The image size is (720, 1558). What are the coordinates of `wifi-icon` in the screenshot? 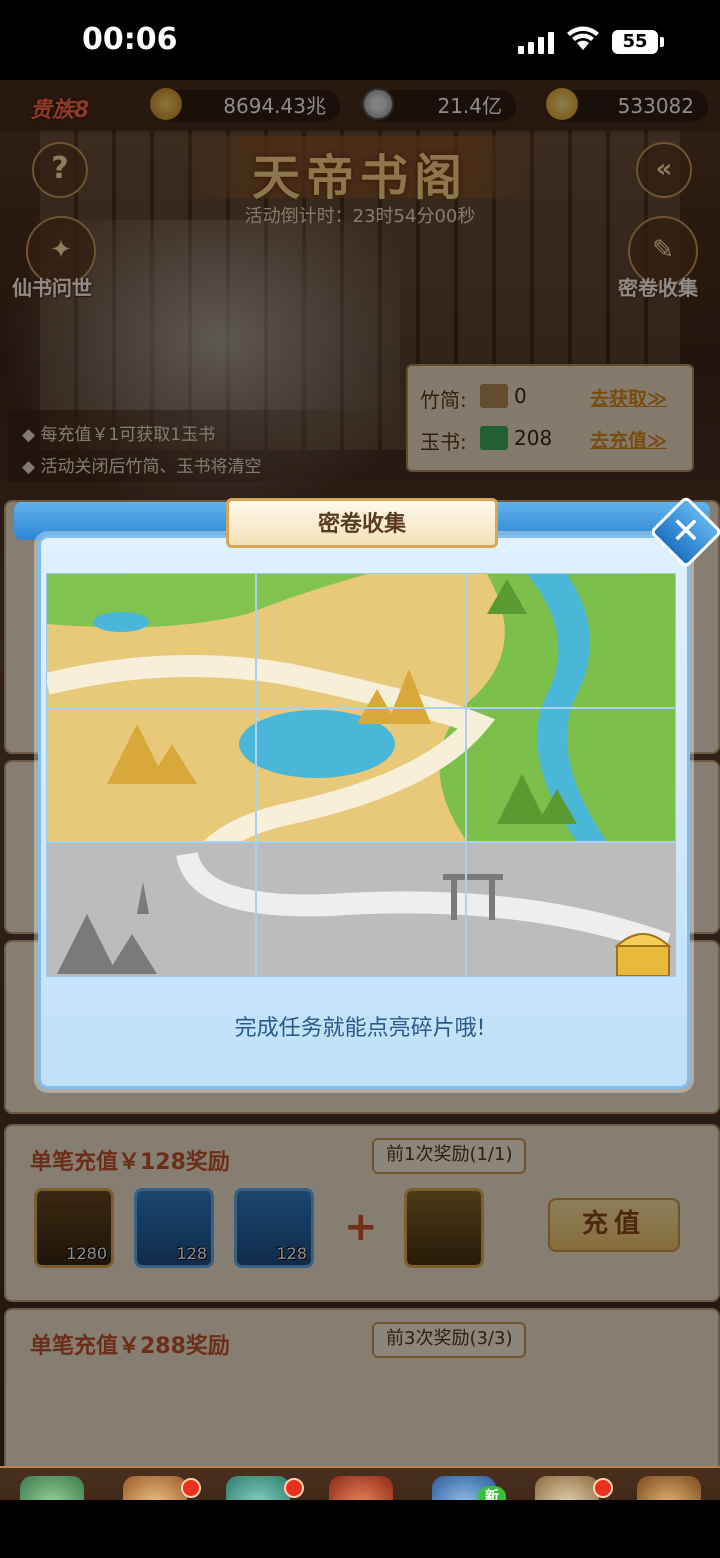 It's located at (583, 38).